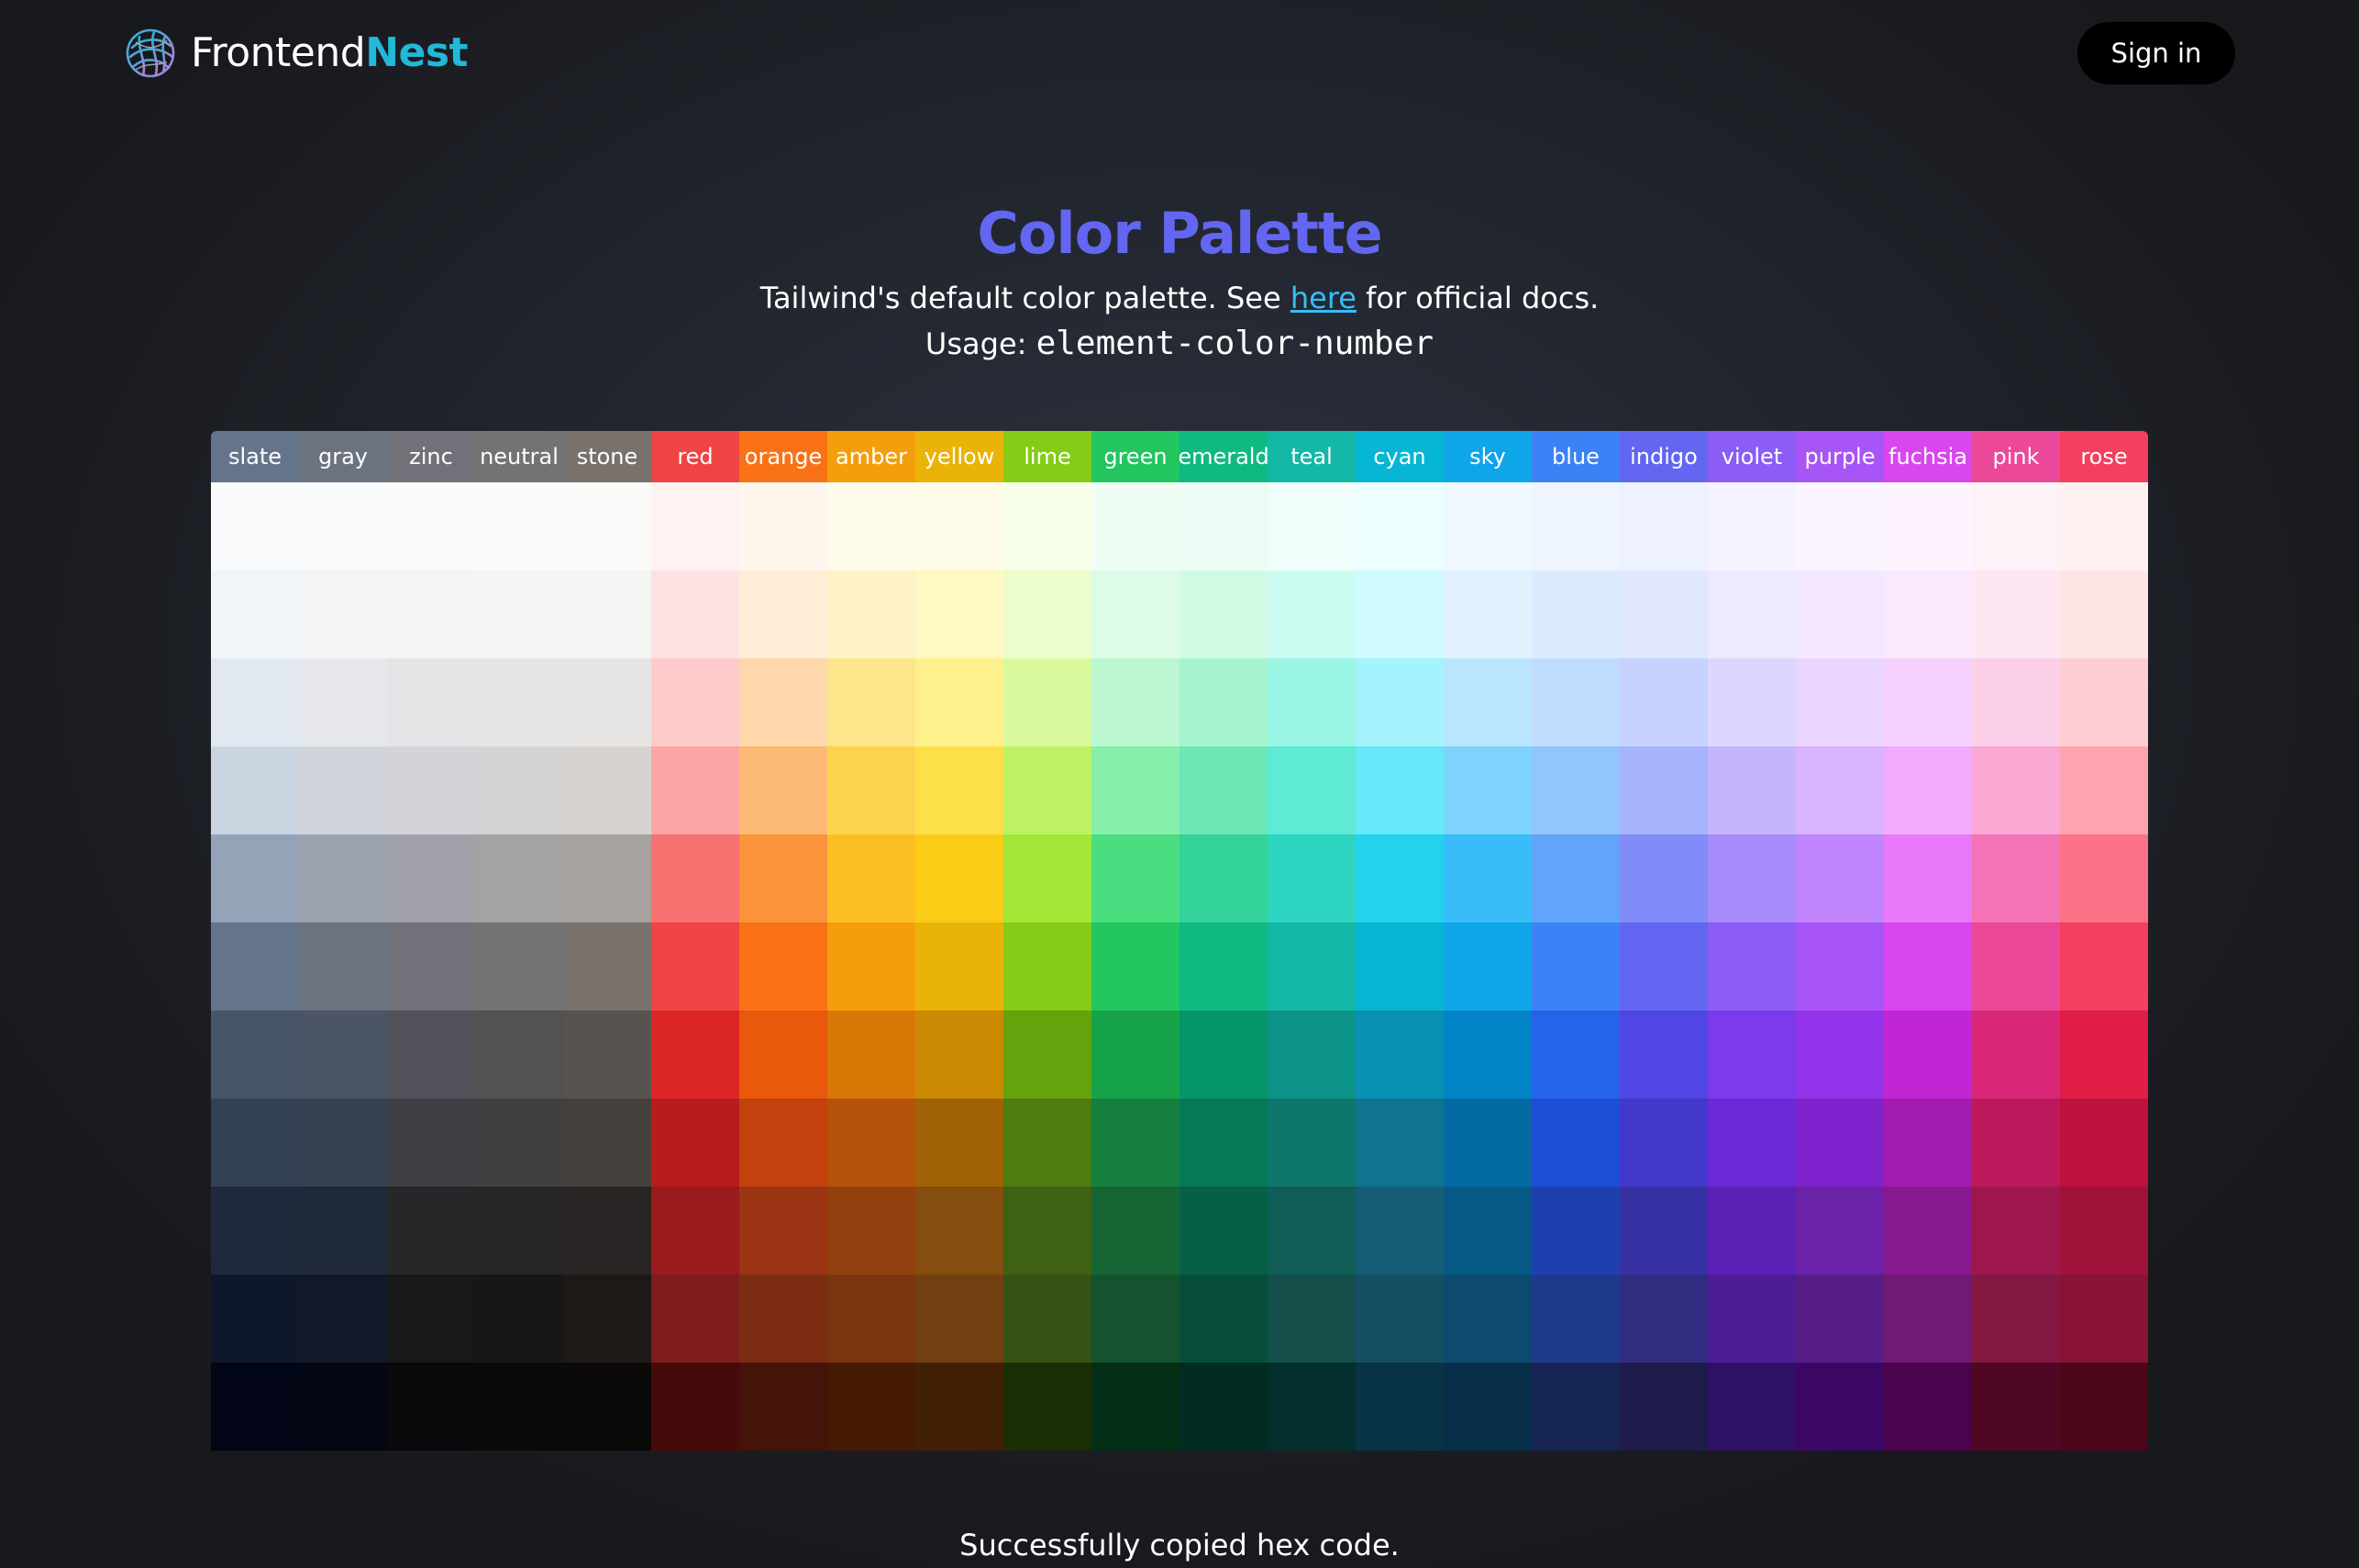 The image size is (2359, 1568). What do you see at coordinates (959, 457) in the screenshot?
I see `color-header-yellow: yellow` at bounding box center [959, 457].